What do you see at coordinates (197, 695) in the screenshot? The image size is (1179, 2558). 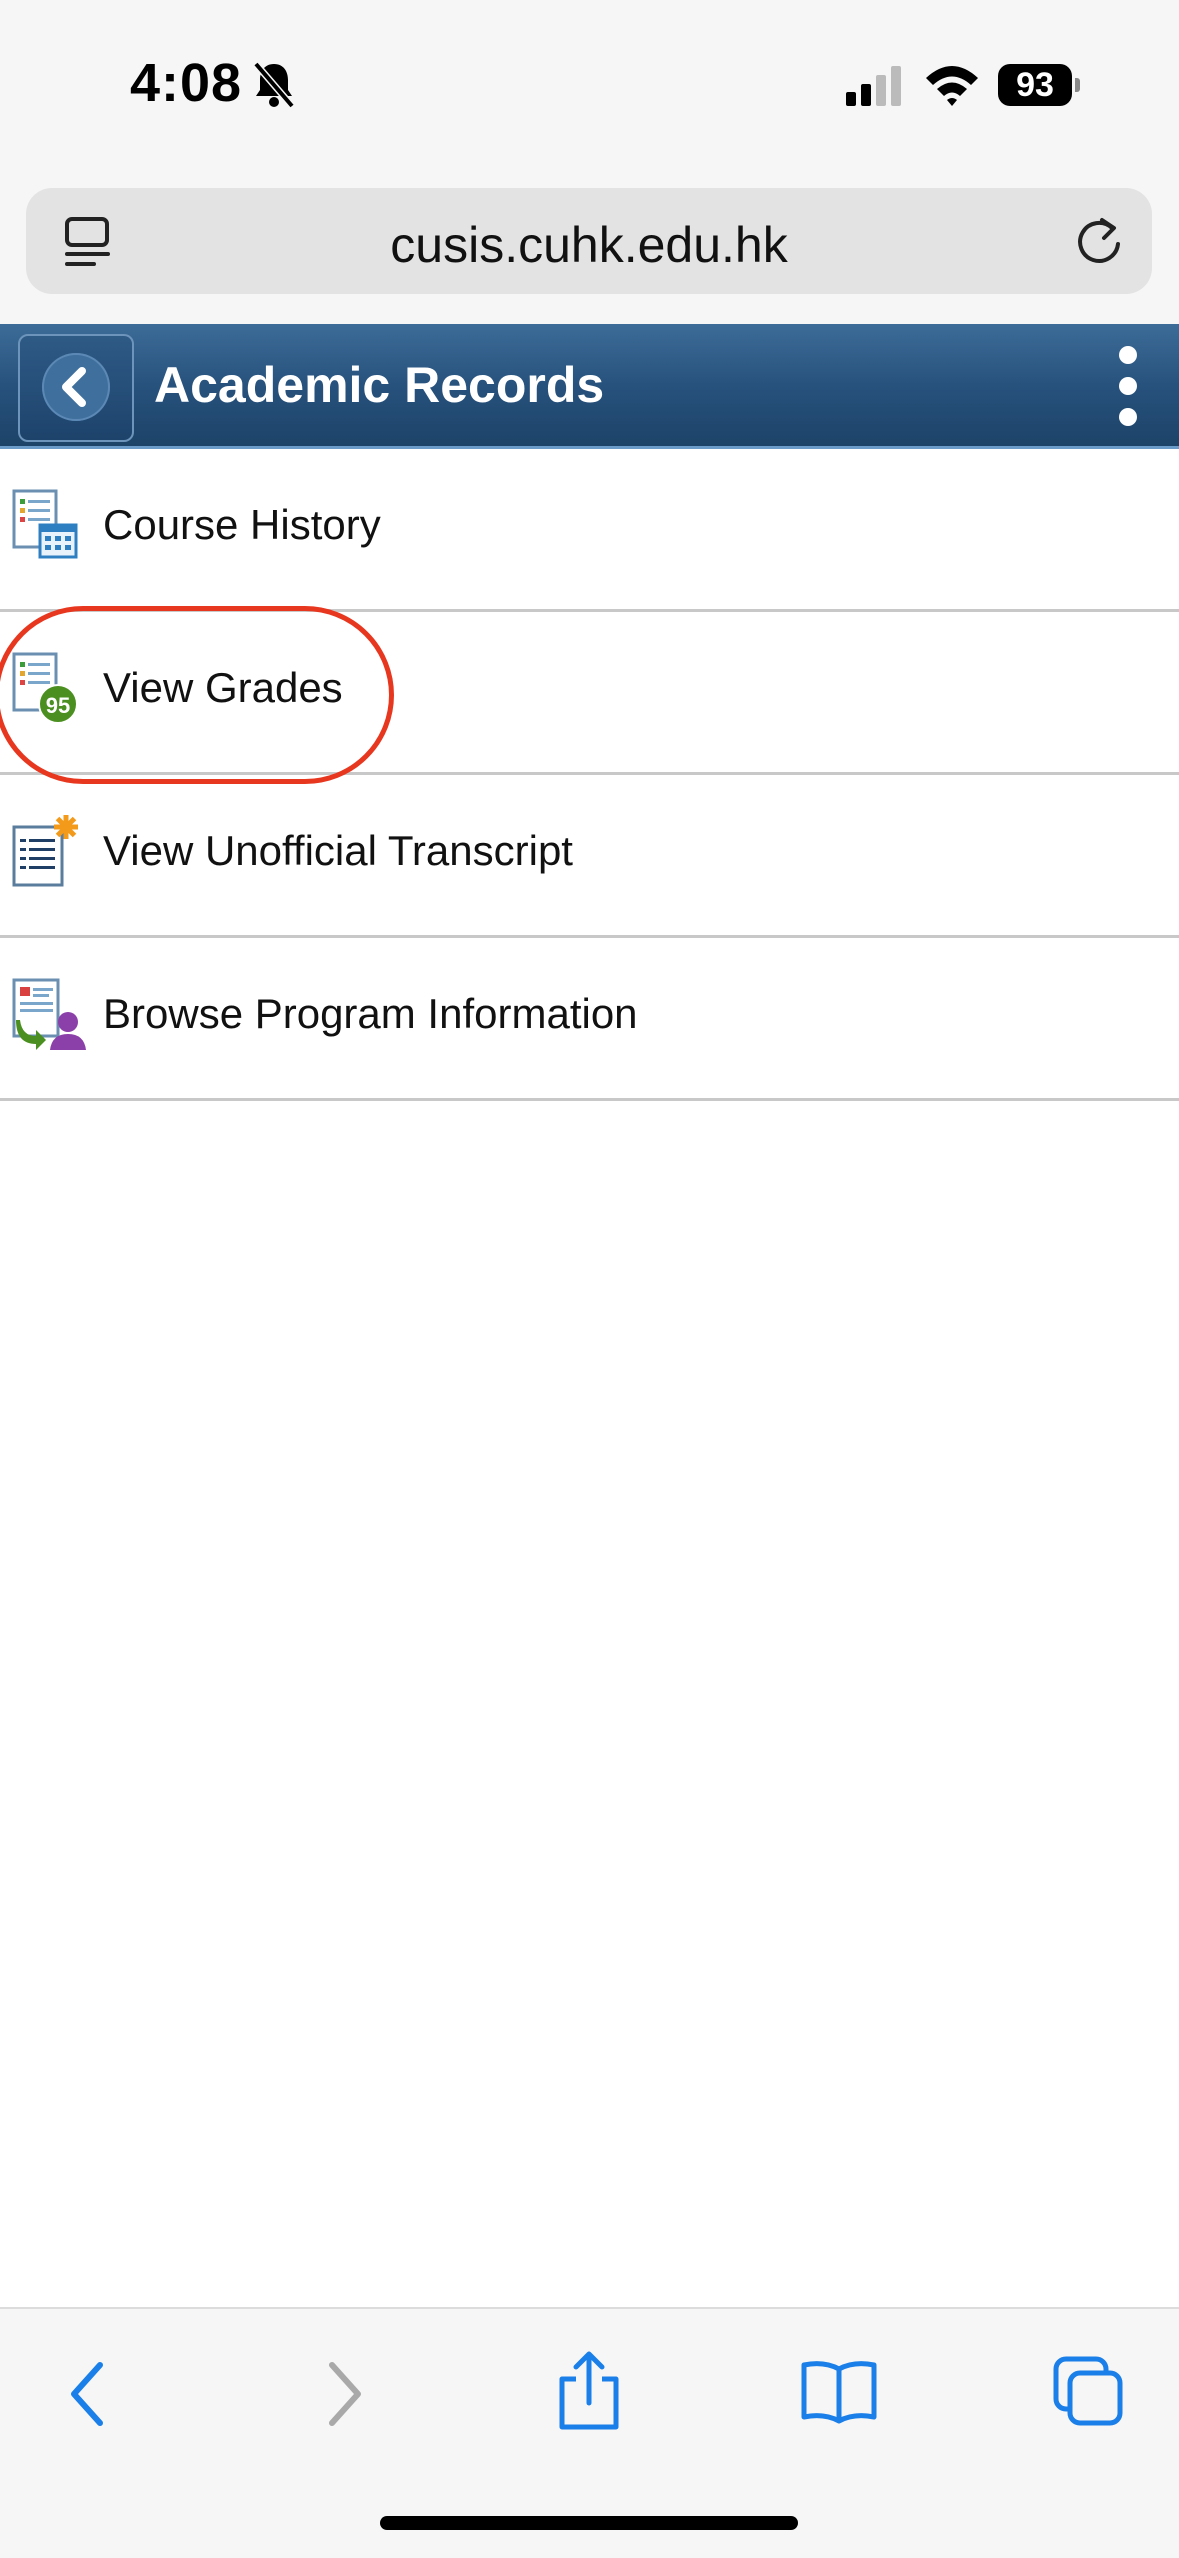 I see `highlight-annotation` at bounding box center [197, 695].